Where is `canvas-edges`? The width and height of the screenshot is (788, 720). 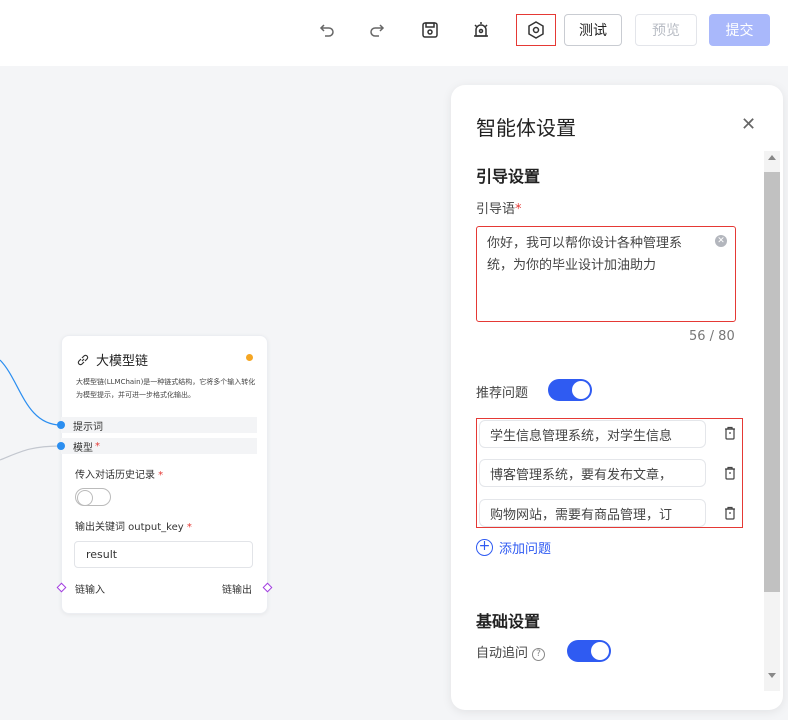 canvas-edges is located at coordinates (31, 410).